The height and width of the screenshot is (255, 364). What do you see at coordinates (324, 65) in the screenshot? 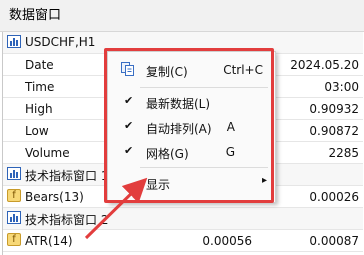
I see `row-value-date: 2024.05.20` at bounding box center [324, 65].